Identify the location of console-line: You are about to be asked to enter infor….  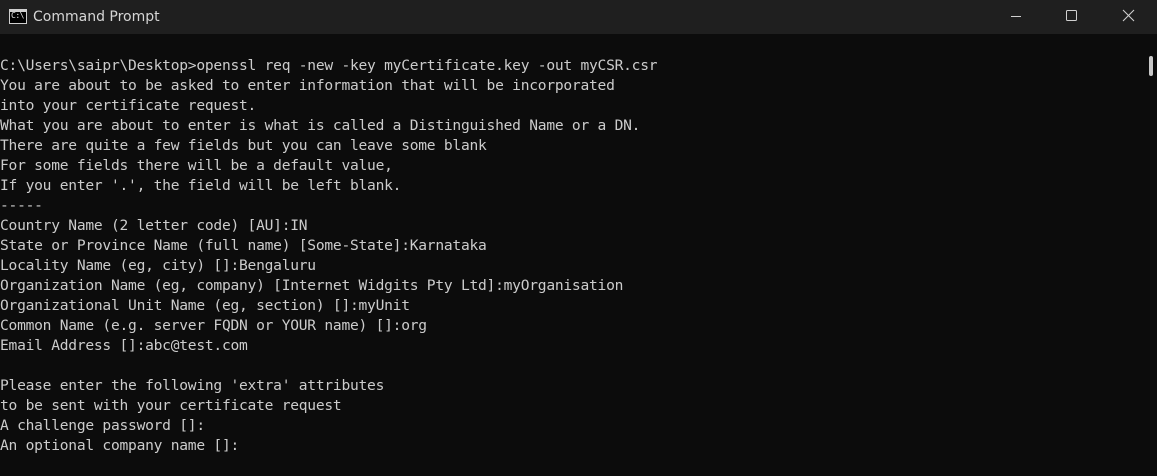
(307, 85).